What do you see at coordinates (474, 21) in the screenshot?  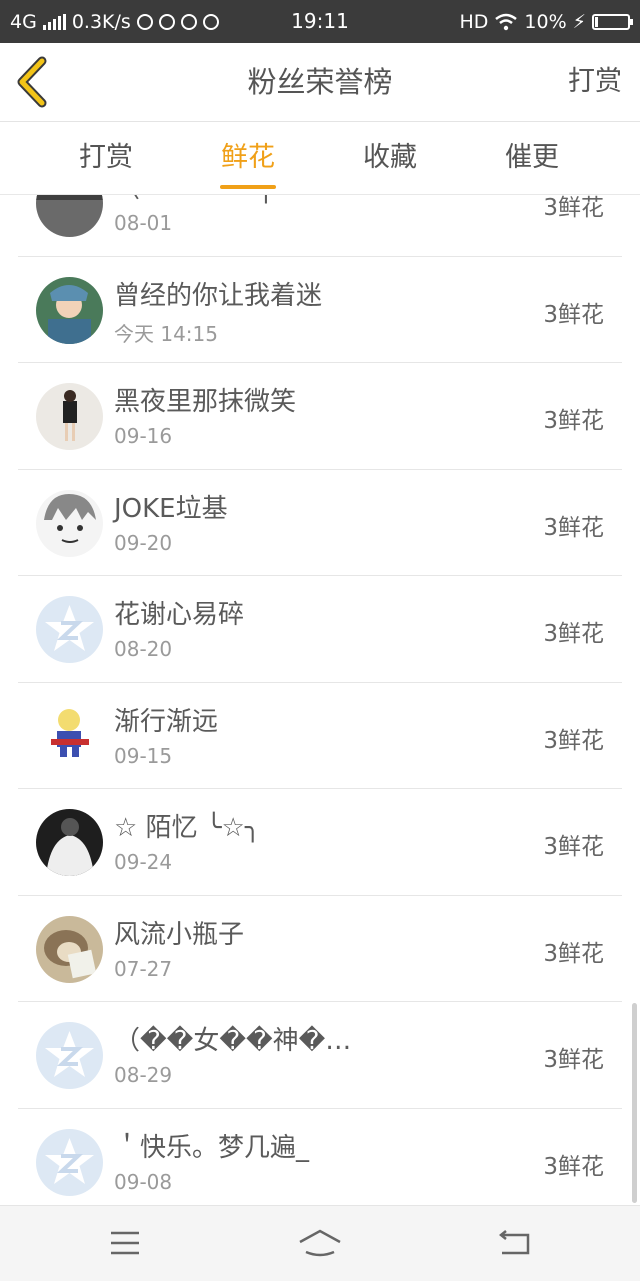 I see `hd-label: HD` at bounding box center [474, 21].